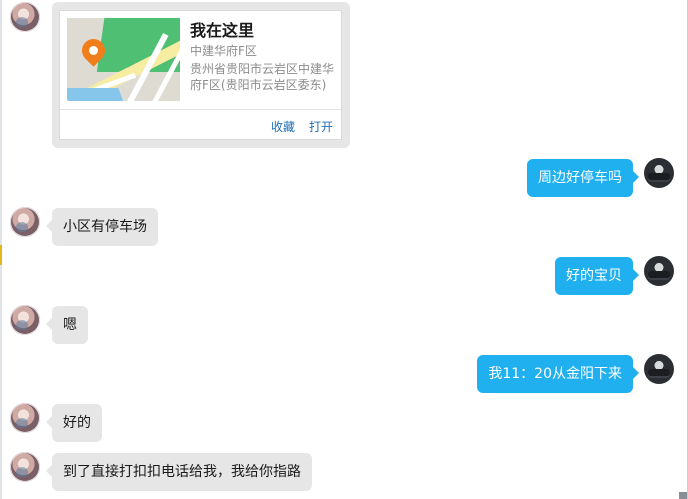 The image size is (688, 499). I want to click on message-bubble-incoming: 嗯, so click(67, 325).